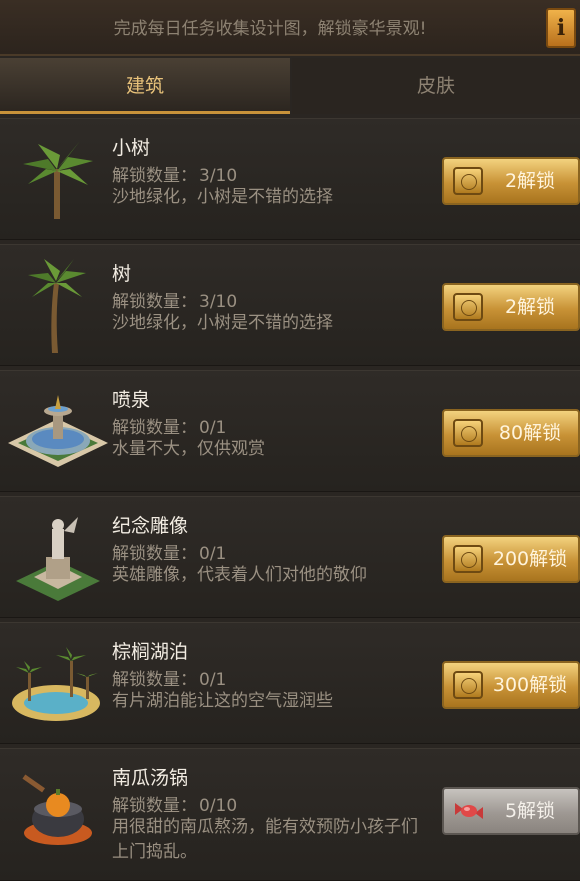 The width and height of the screenshot is (580, 881). What do you see at coordinates (58, 431) in the screenshot?
I see `fountain-icon` at bounding box center [58, 431].